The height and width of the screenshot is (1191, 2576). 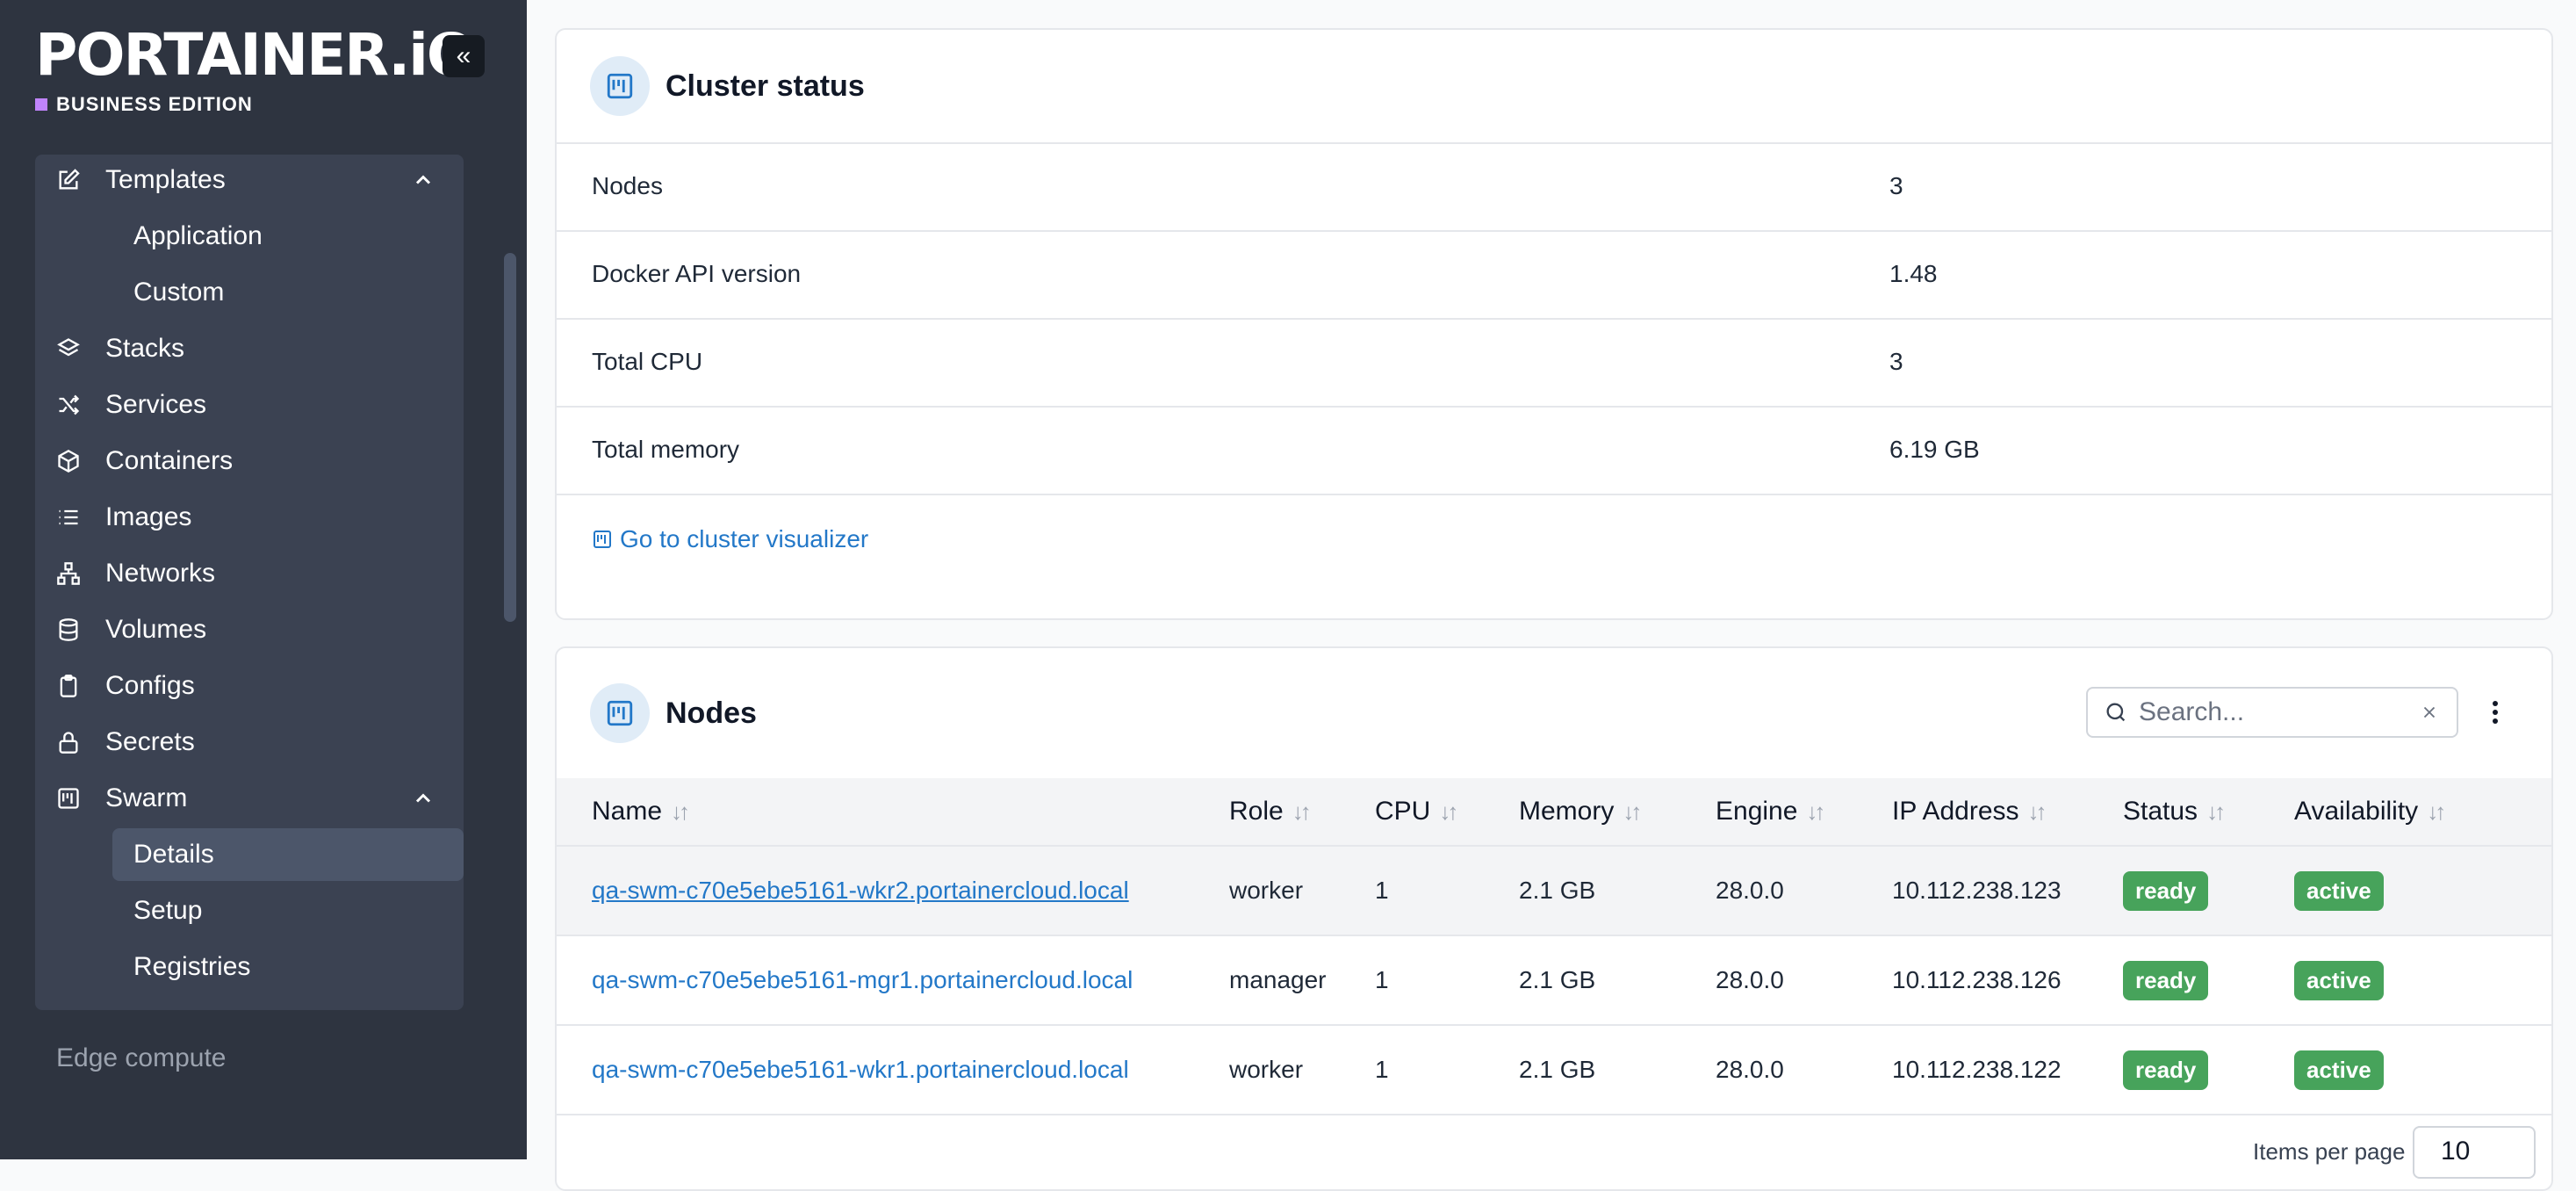 I want to click on row-key: Docker API version, so click(x=697, y=273).